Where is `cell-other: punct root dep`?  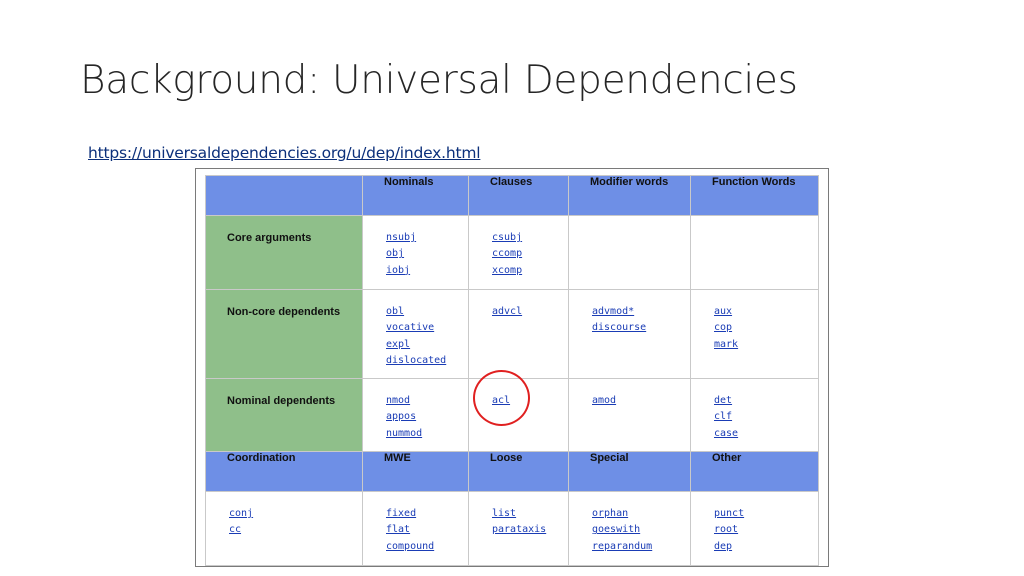 cell-other: punct root dep is located at coordinates (754, 528).